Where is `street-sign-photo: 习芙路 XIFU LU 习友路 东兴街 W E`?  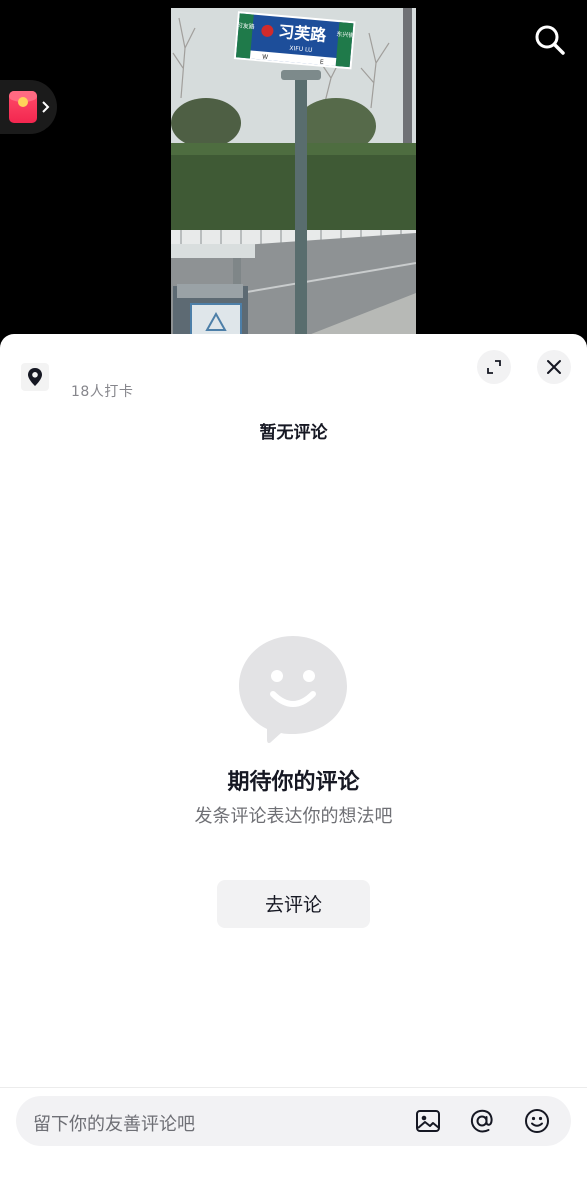
street-sign-photo: 习芙路 XIFU LU 习友路 东兴街 W E is located at coordinates (293, 173).